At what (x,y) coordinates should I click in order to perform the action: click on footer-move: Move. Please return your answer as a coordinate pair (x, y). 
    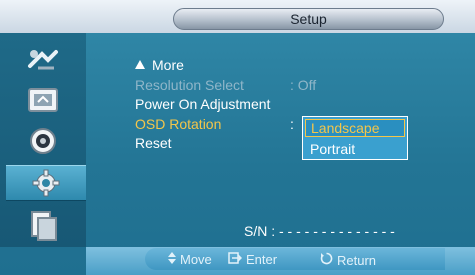
    Looking at the image, I should click on (190, 259).